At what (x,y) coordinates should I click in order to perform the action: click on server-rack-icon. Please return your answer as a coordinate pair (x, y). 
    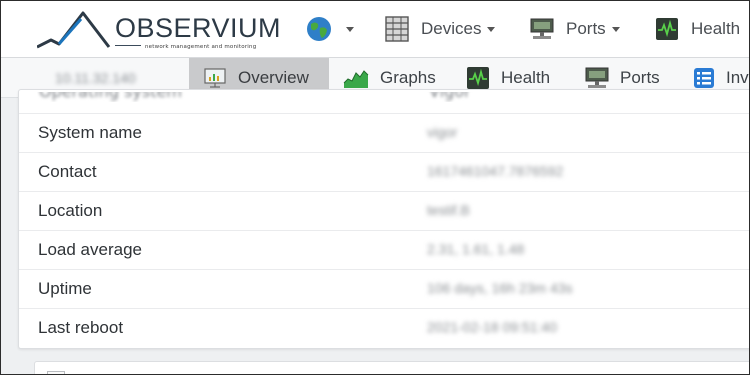
    Looking at the image, I should click on (397, 29).